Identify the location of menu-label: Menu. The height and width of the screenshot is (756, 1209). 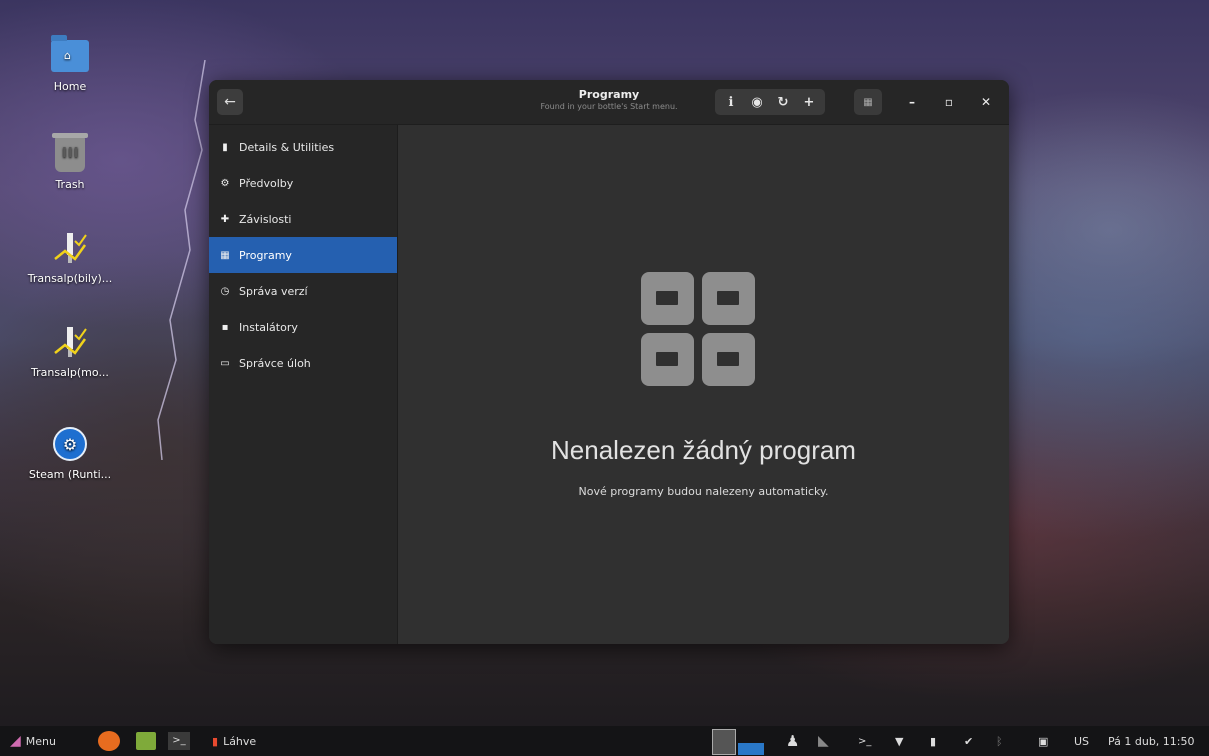
(40, 741).